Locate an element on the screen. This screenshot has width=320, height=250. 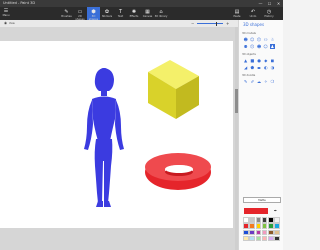
tool-label: History is located at coordinates (269, 16).